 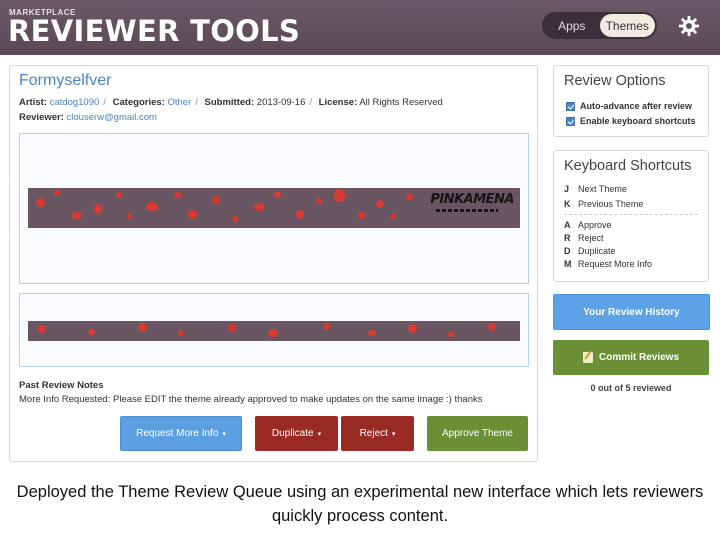 What do you see at coordinates (595, 189) in the screenshot?
I see `shortcut-row: J Next Theme` at bounding box center [595, 189].